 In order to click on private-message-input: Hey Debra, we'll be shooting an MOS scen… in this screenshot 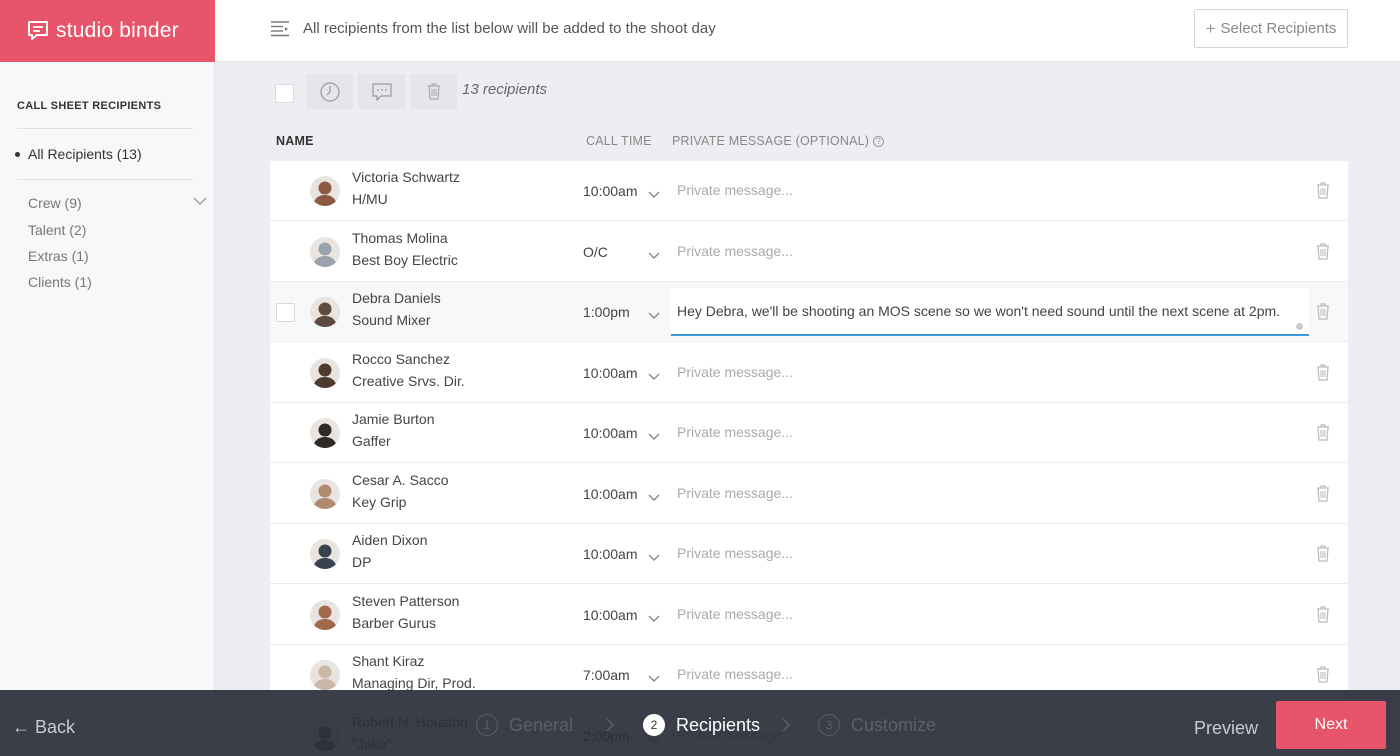, I will do `click(990, 312)`.